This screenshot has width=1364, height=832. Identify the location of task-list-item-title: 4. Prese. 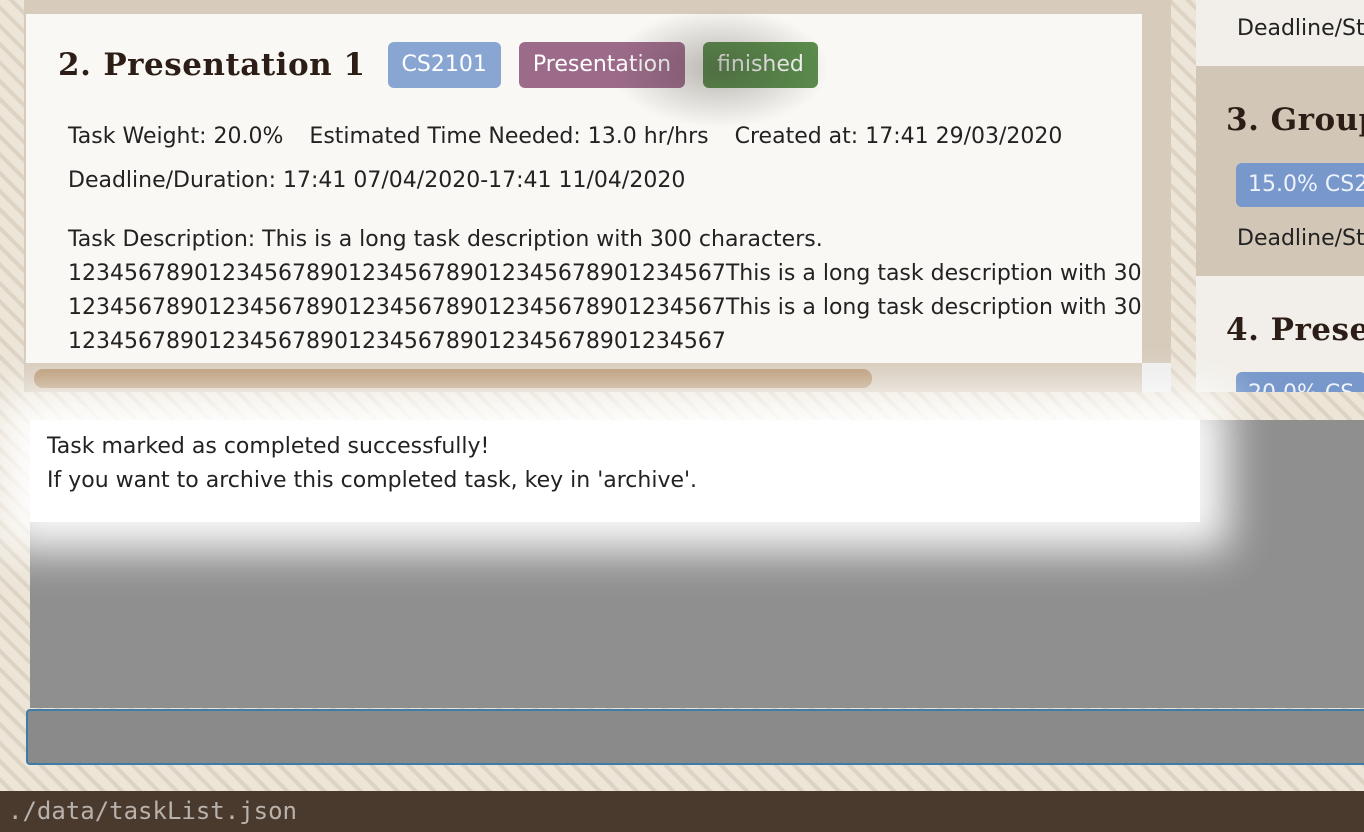
(1295, 330).